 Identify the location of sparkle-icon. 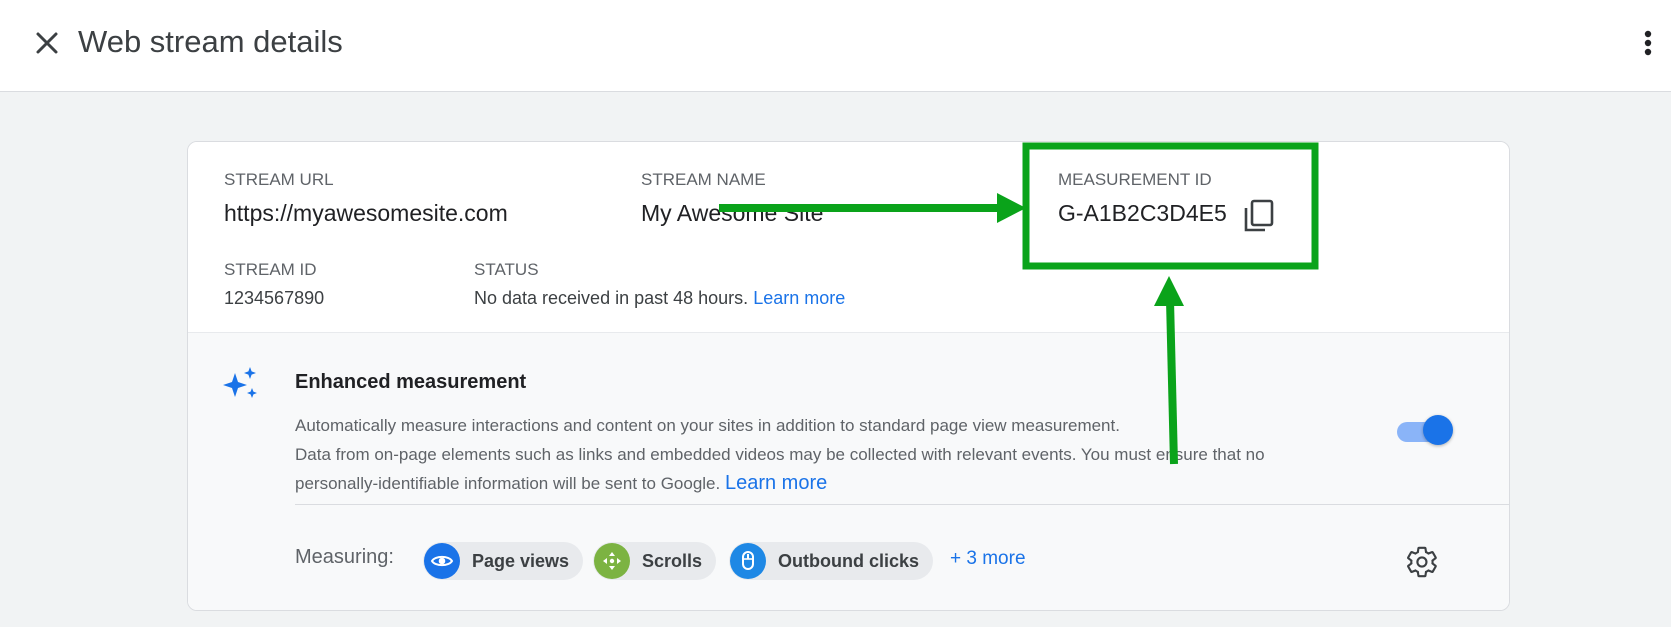
(241, 383).